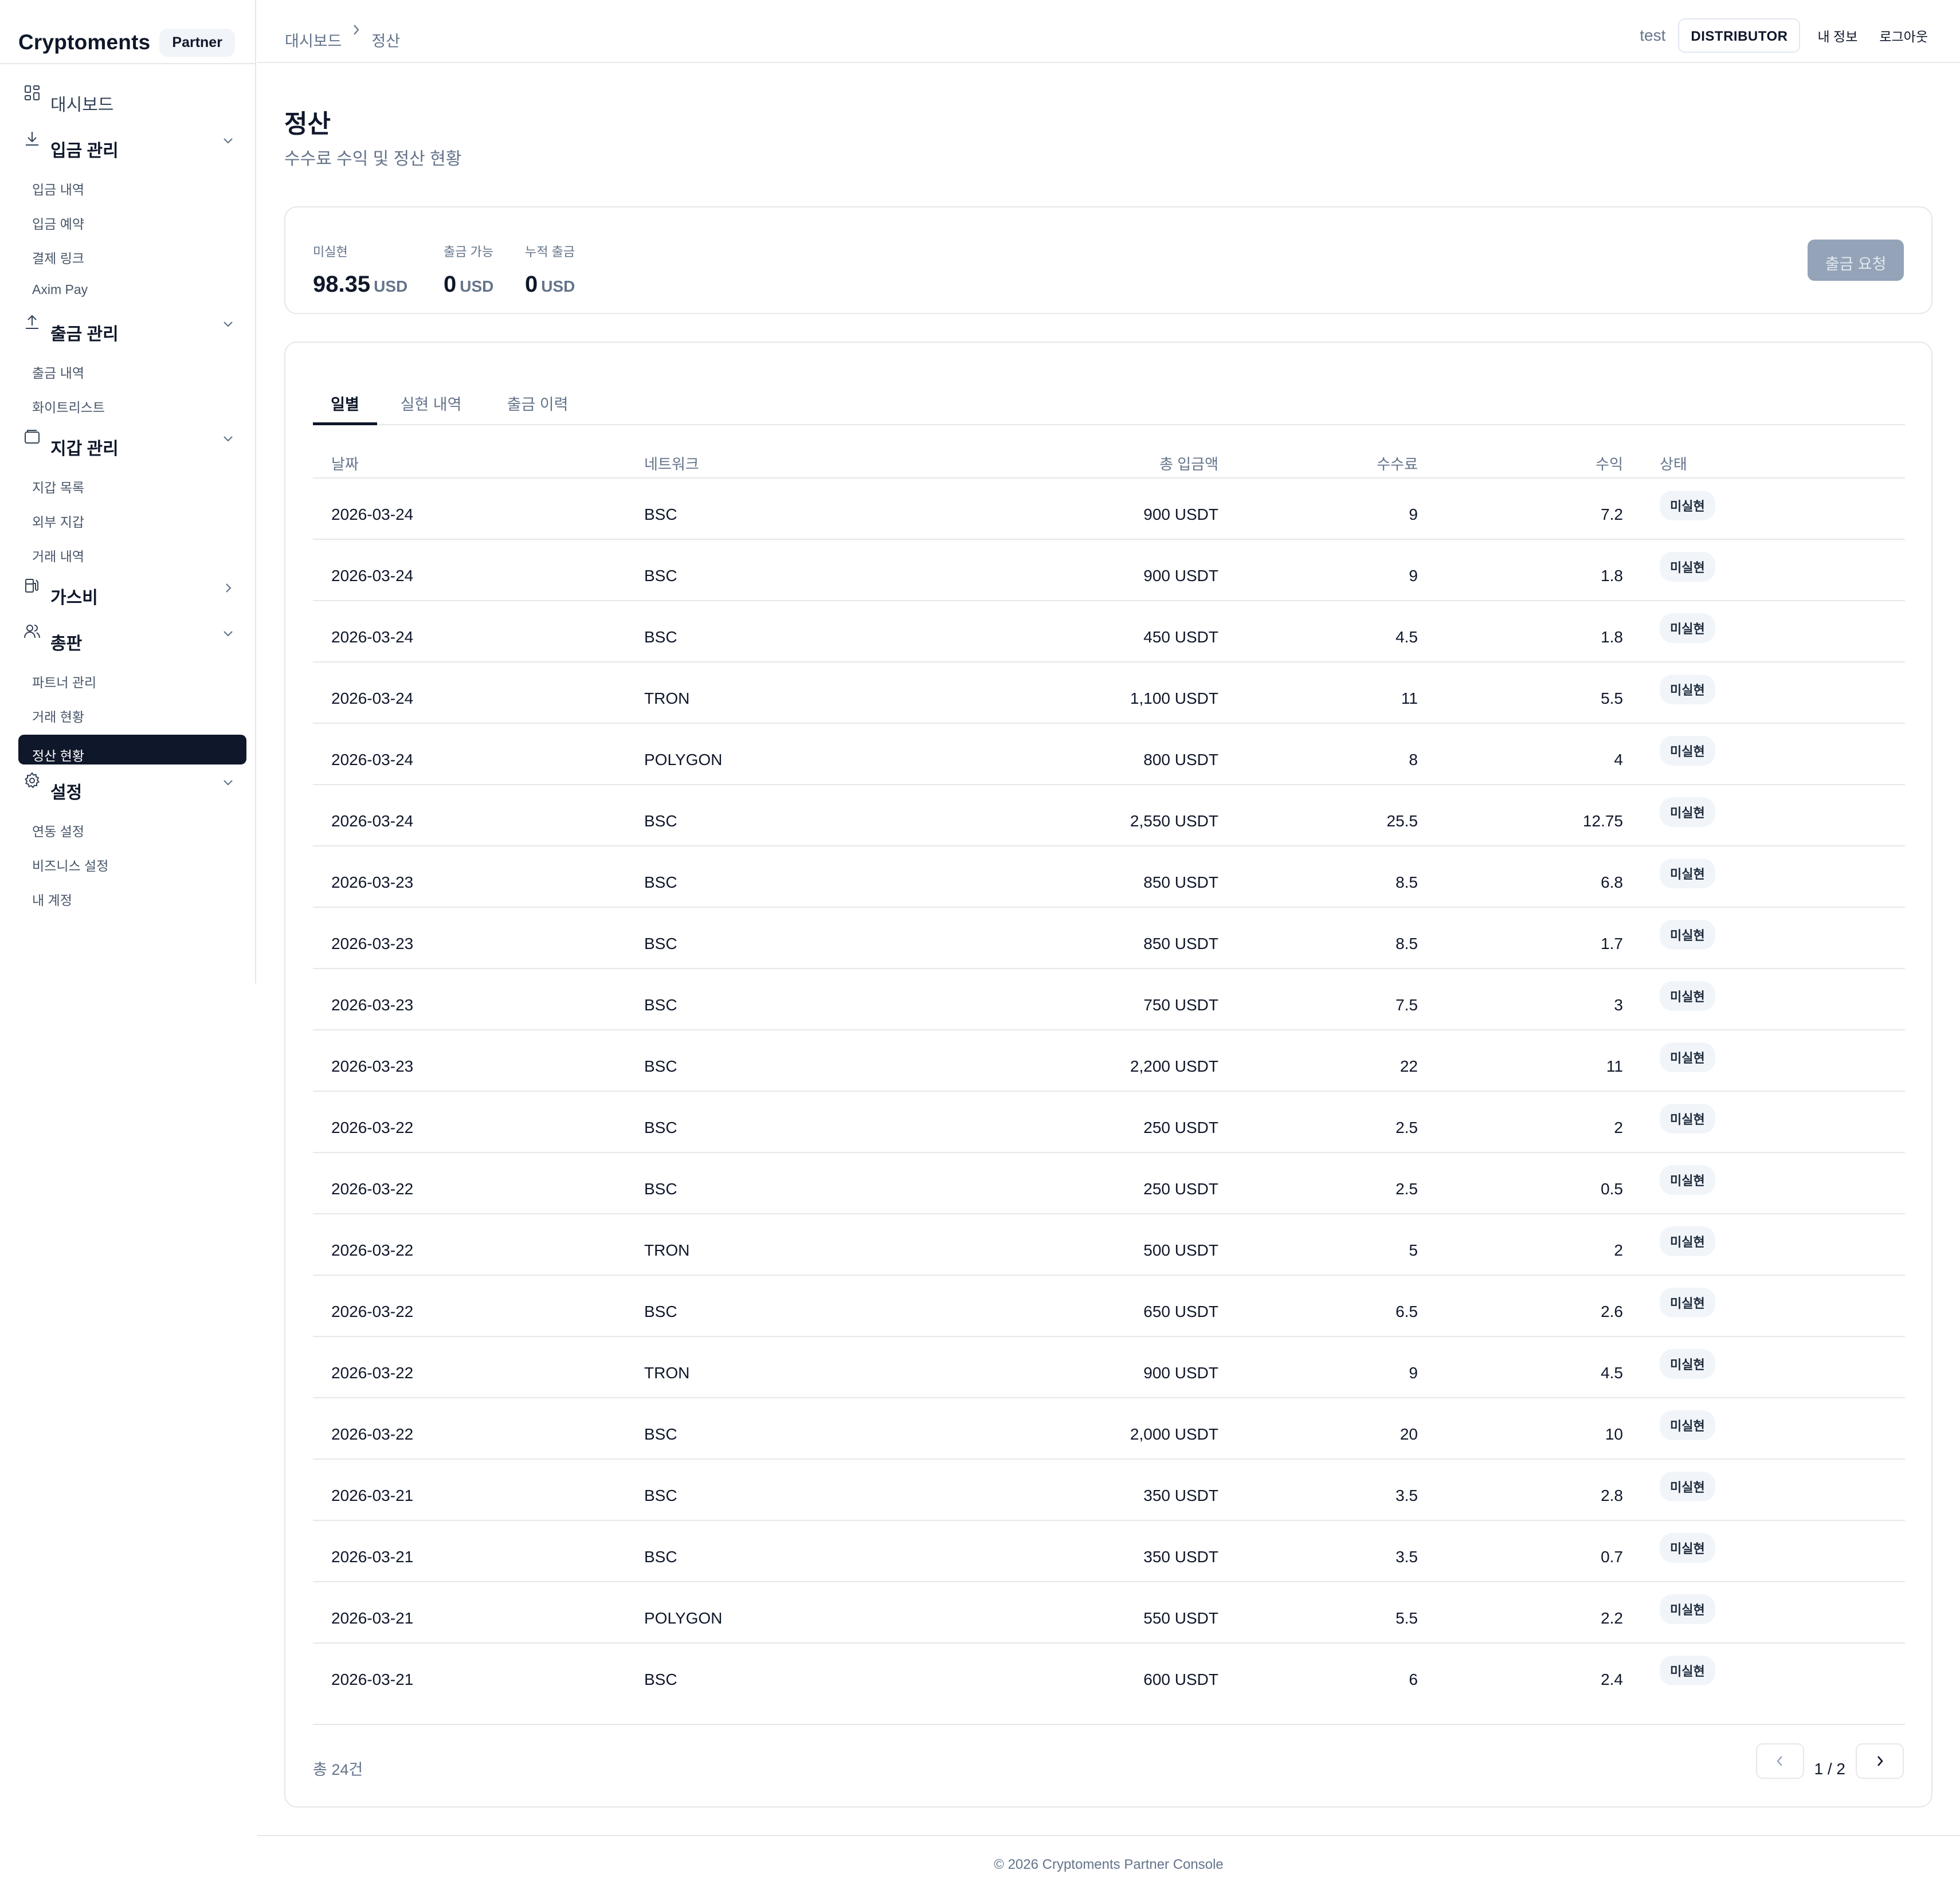 This screenshot has width=1960, height=1882. I want to click on breadcrumb: 대시보드 정산, so click(342, 38).